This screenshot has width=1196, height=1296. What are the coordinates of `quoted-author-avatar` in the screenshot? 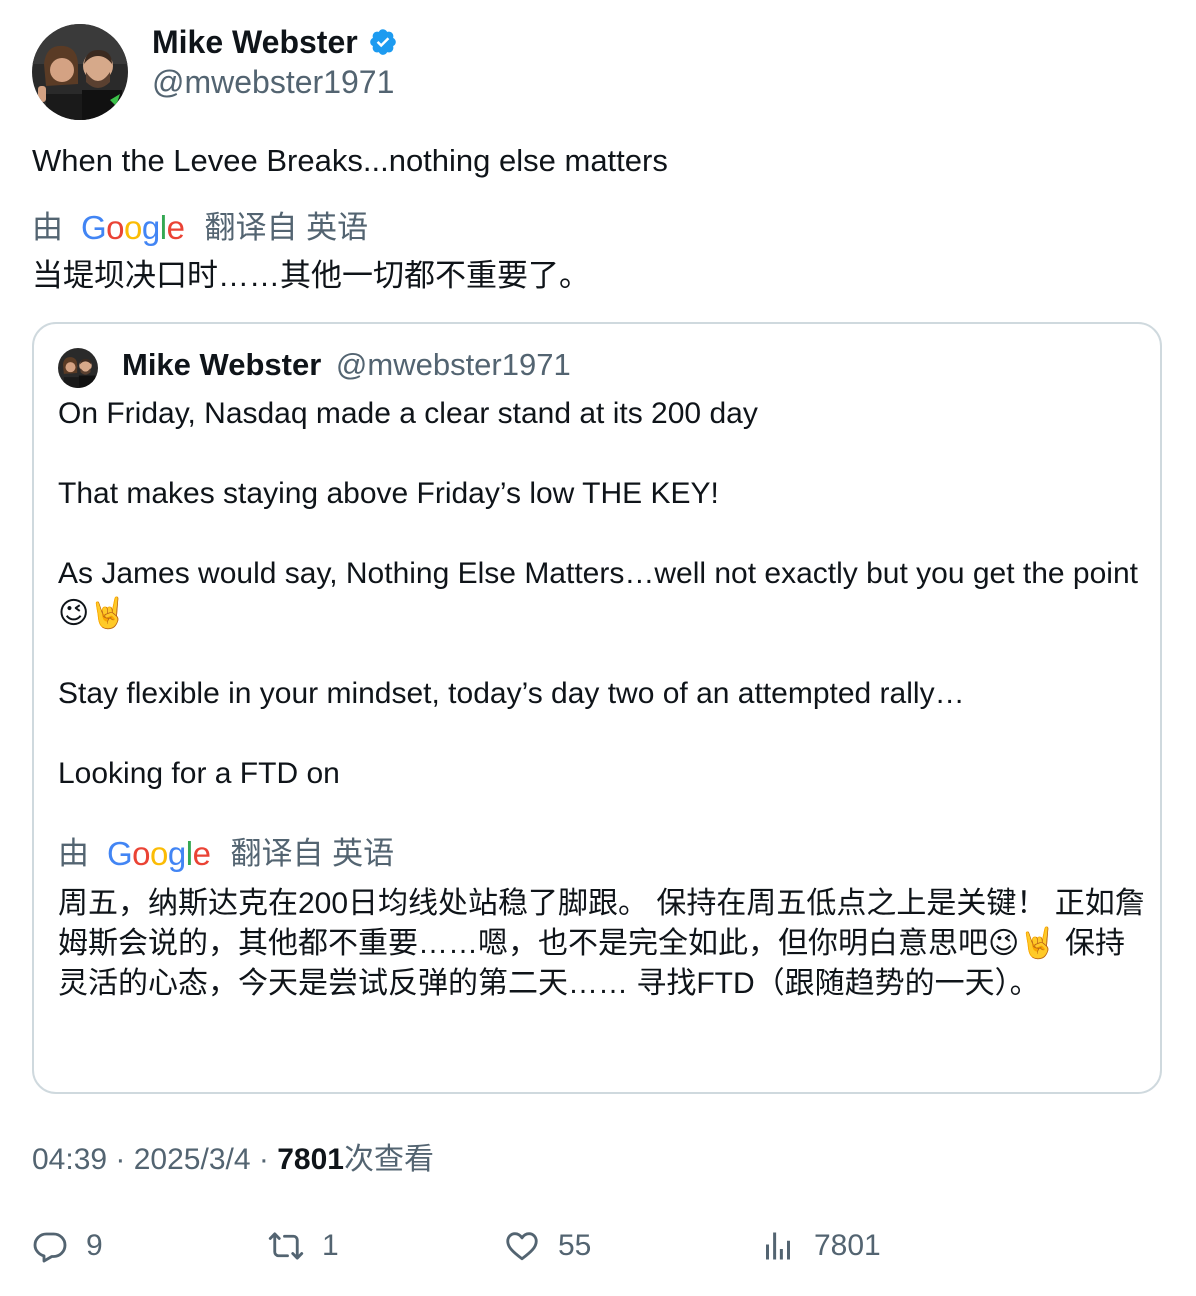 It's located at (78, 368).